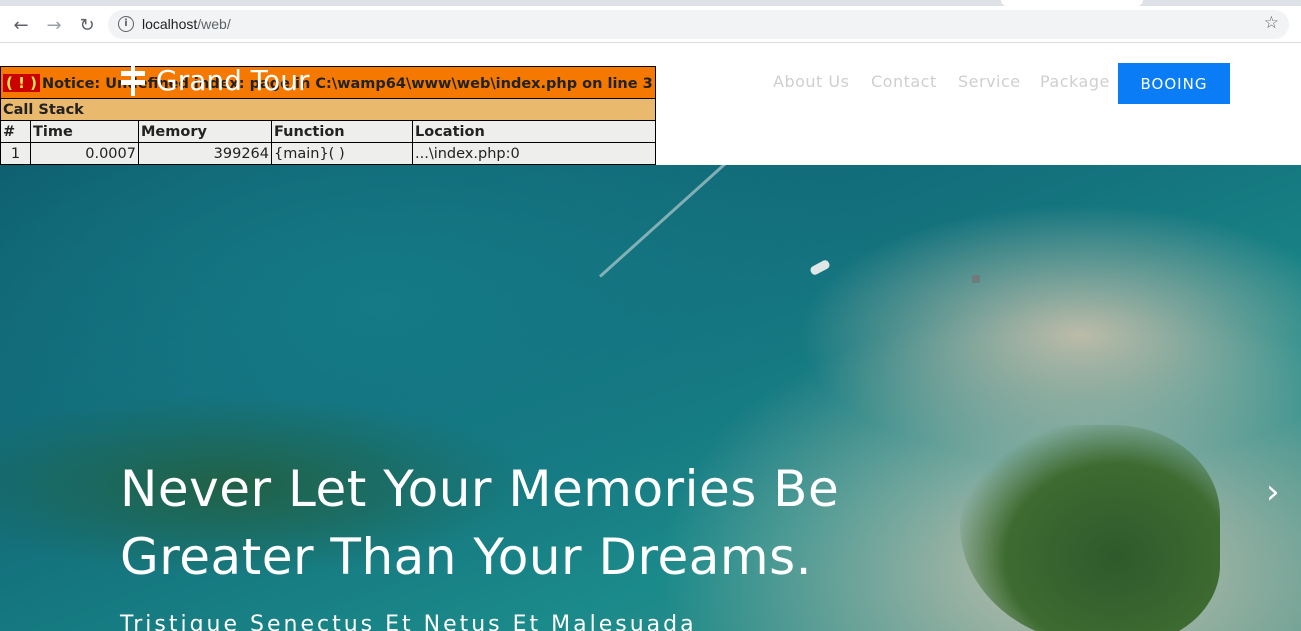 This screenshot has width=1301, height=631. Describe the element at coordinates (1174, 83) in the screenshot. I see `booking-button: BOOING` at that location.